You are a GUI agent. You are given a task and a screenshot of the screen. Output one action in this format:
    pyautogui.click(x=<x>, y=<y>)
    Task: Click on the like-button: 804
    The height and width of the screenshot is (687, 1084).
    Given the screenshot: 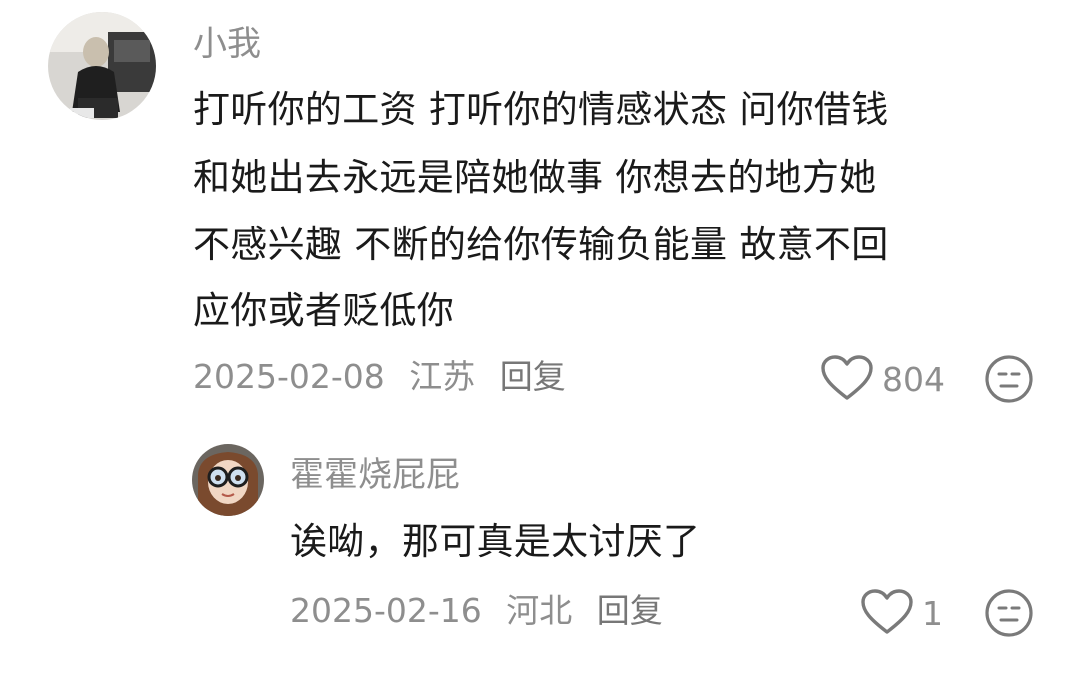 What is the action you would take?
    pyautogui.click(x=882, y=380)
    